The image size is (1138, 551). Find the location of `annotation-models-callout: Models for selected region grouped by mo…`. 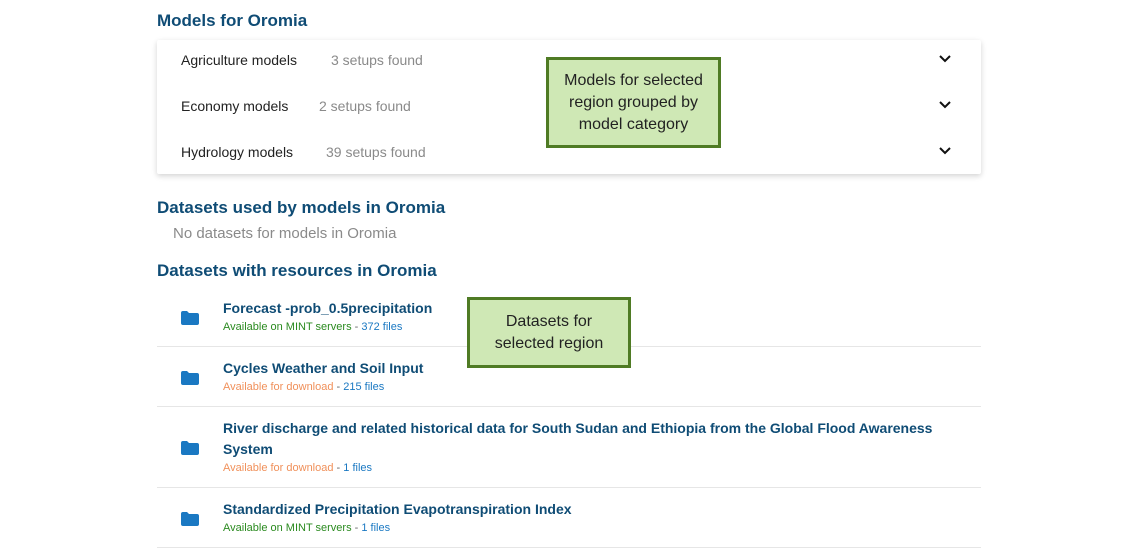

annotation-models-callout: Models for selected region grouped by mo… is located at coordinates (633, 102).